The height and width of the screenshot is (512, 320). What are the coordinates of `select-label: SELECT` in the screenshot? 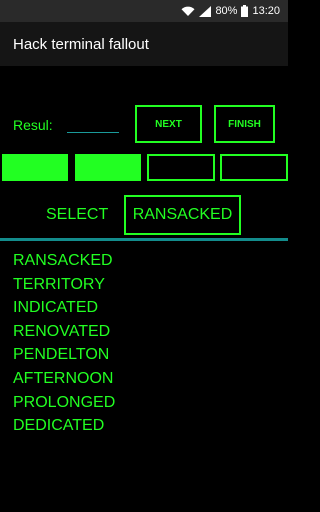 It's located at (77, 214).